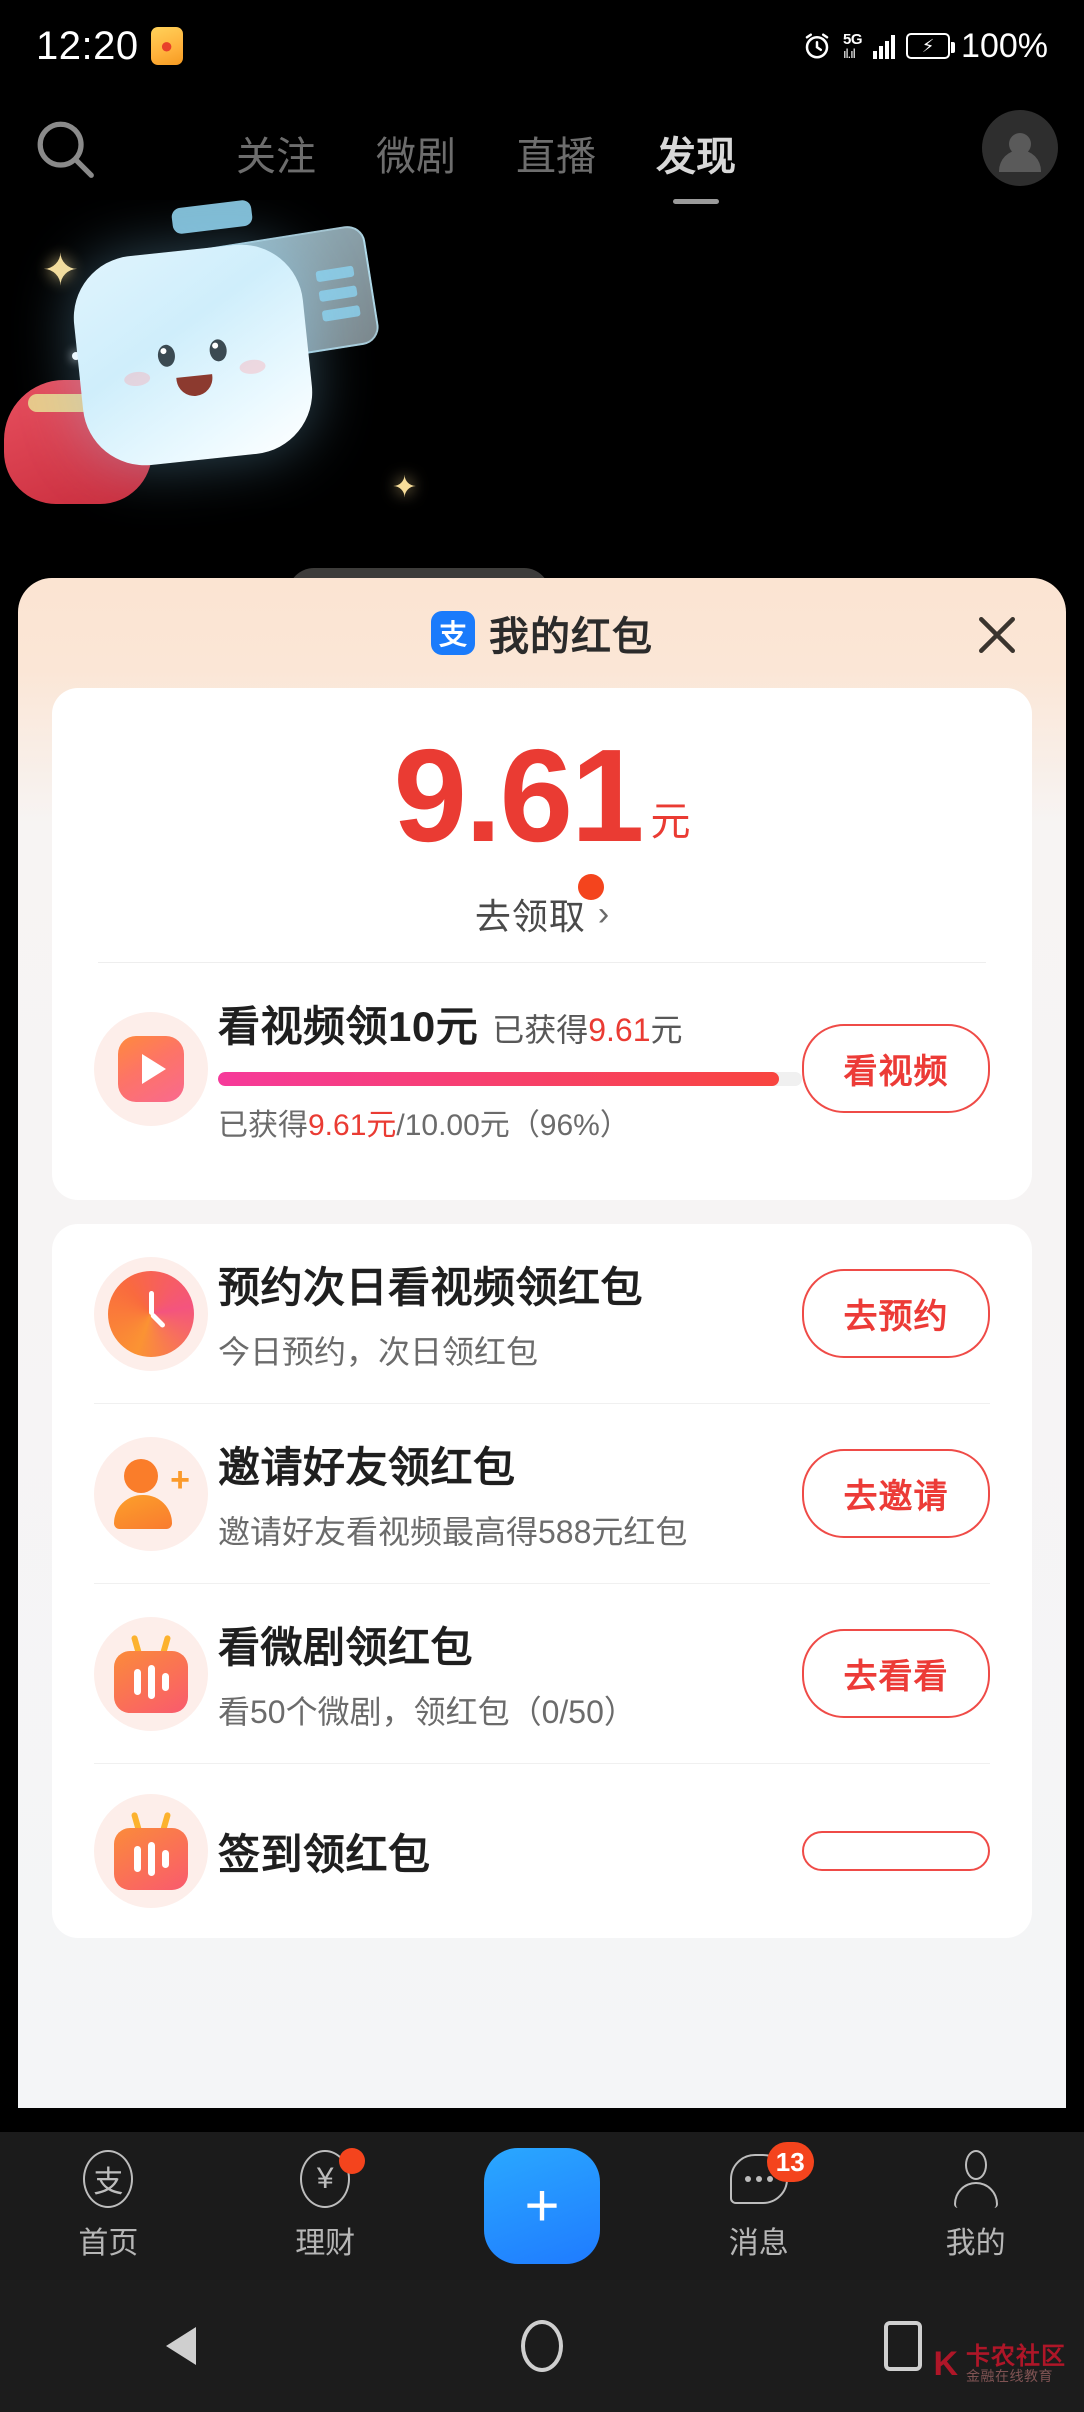 Image resolution: width=1084 pixels, height=2412 pixels. Describe the element at coordinates (896, 1068) in the screenshot. I see `watch-video-button: 看视频` at that location.